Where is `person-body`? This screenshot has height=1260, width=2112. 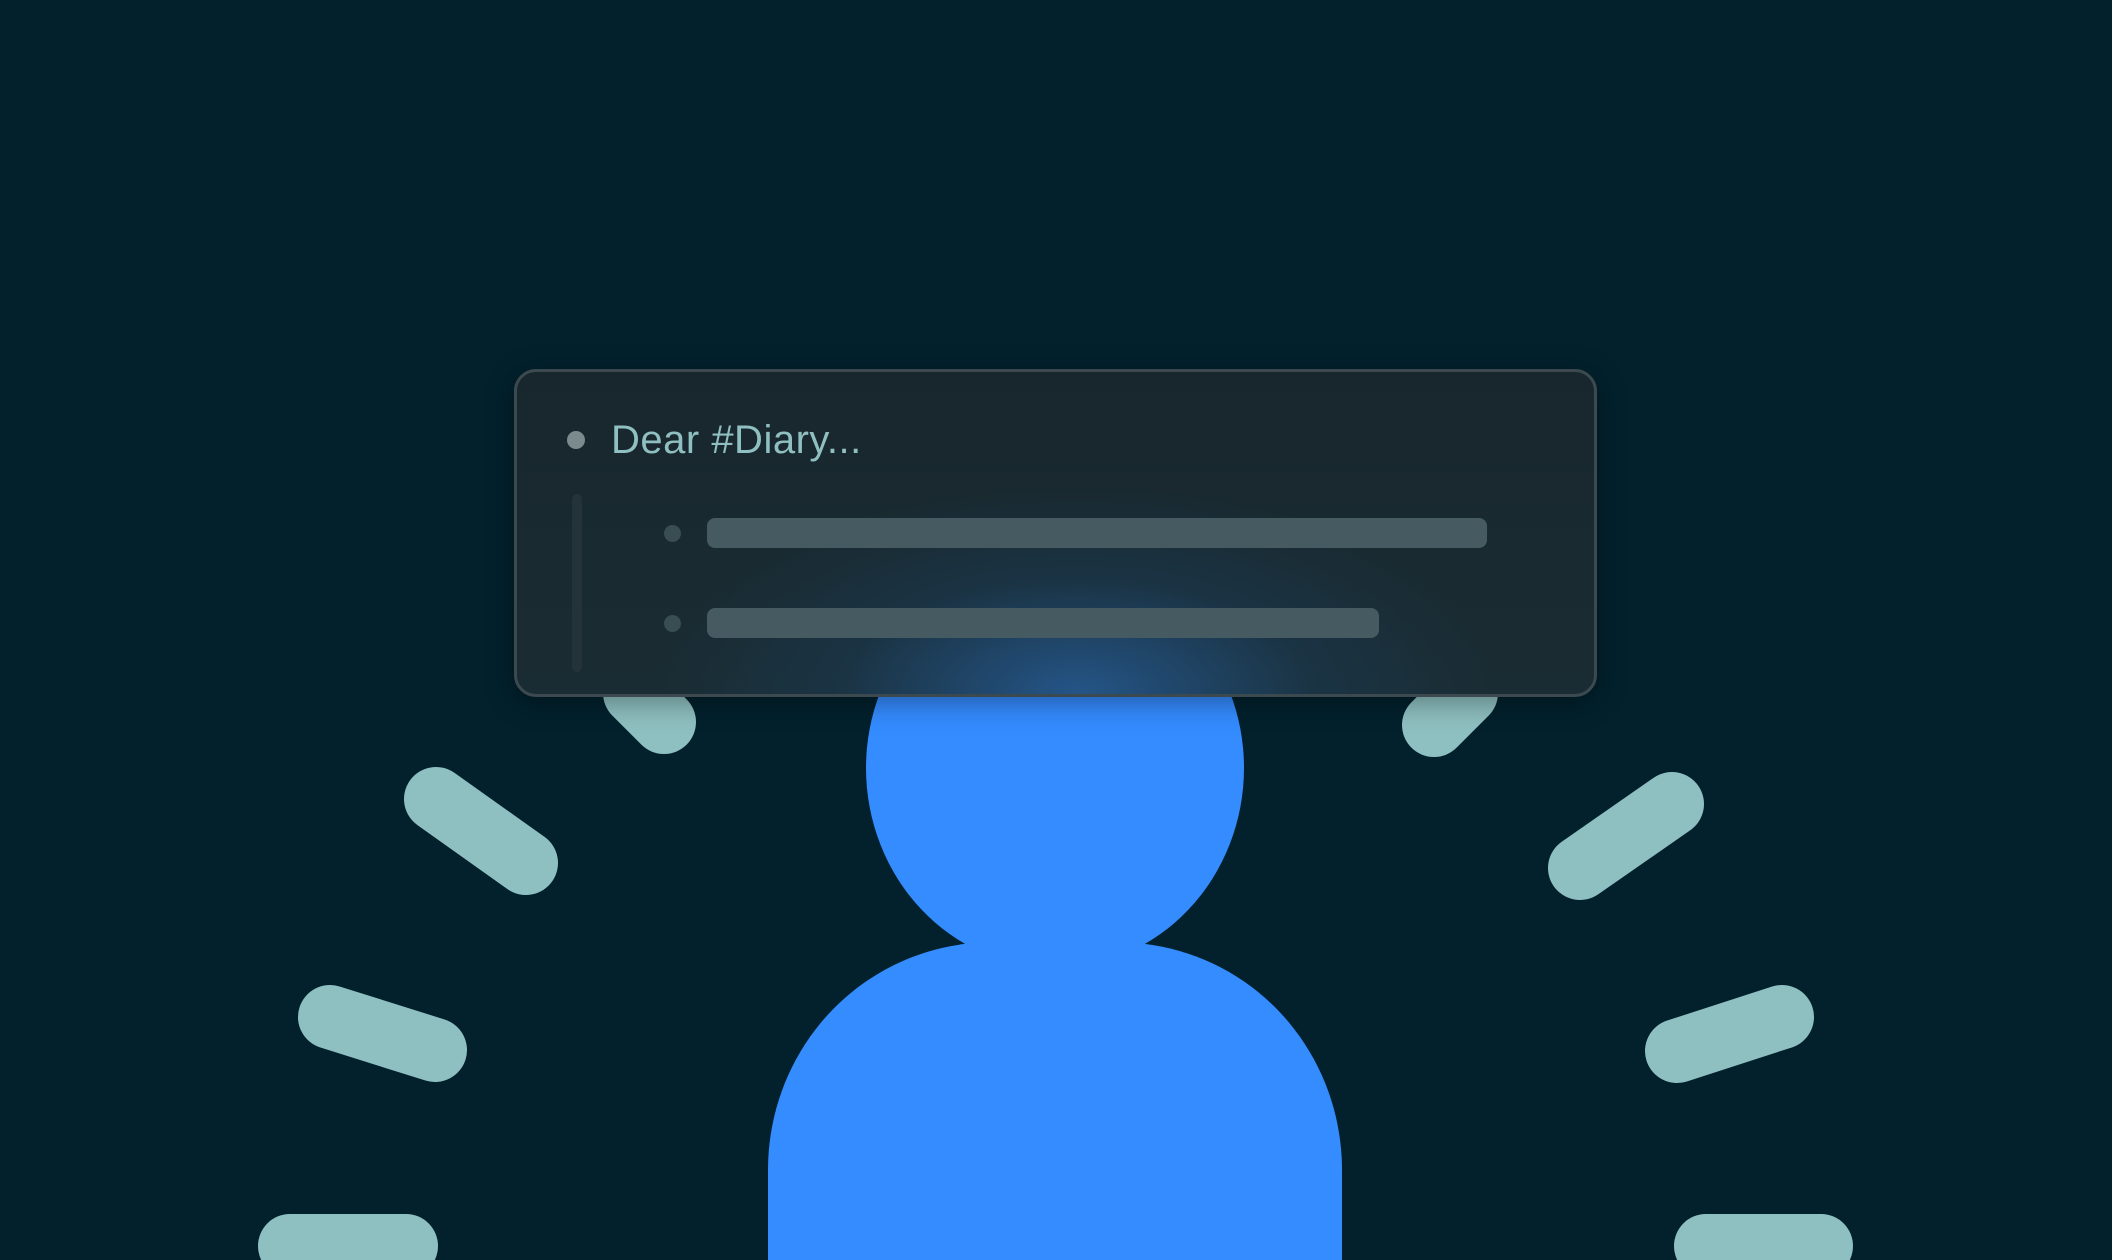 person-body is located at coordinates (1055, 1101).